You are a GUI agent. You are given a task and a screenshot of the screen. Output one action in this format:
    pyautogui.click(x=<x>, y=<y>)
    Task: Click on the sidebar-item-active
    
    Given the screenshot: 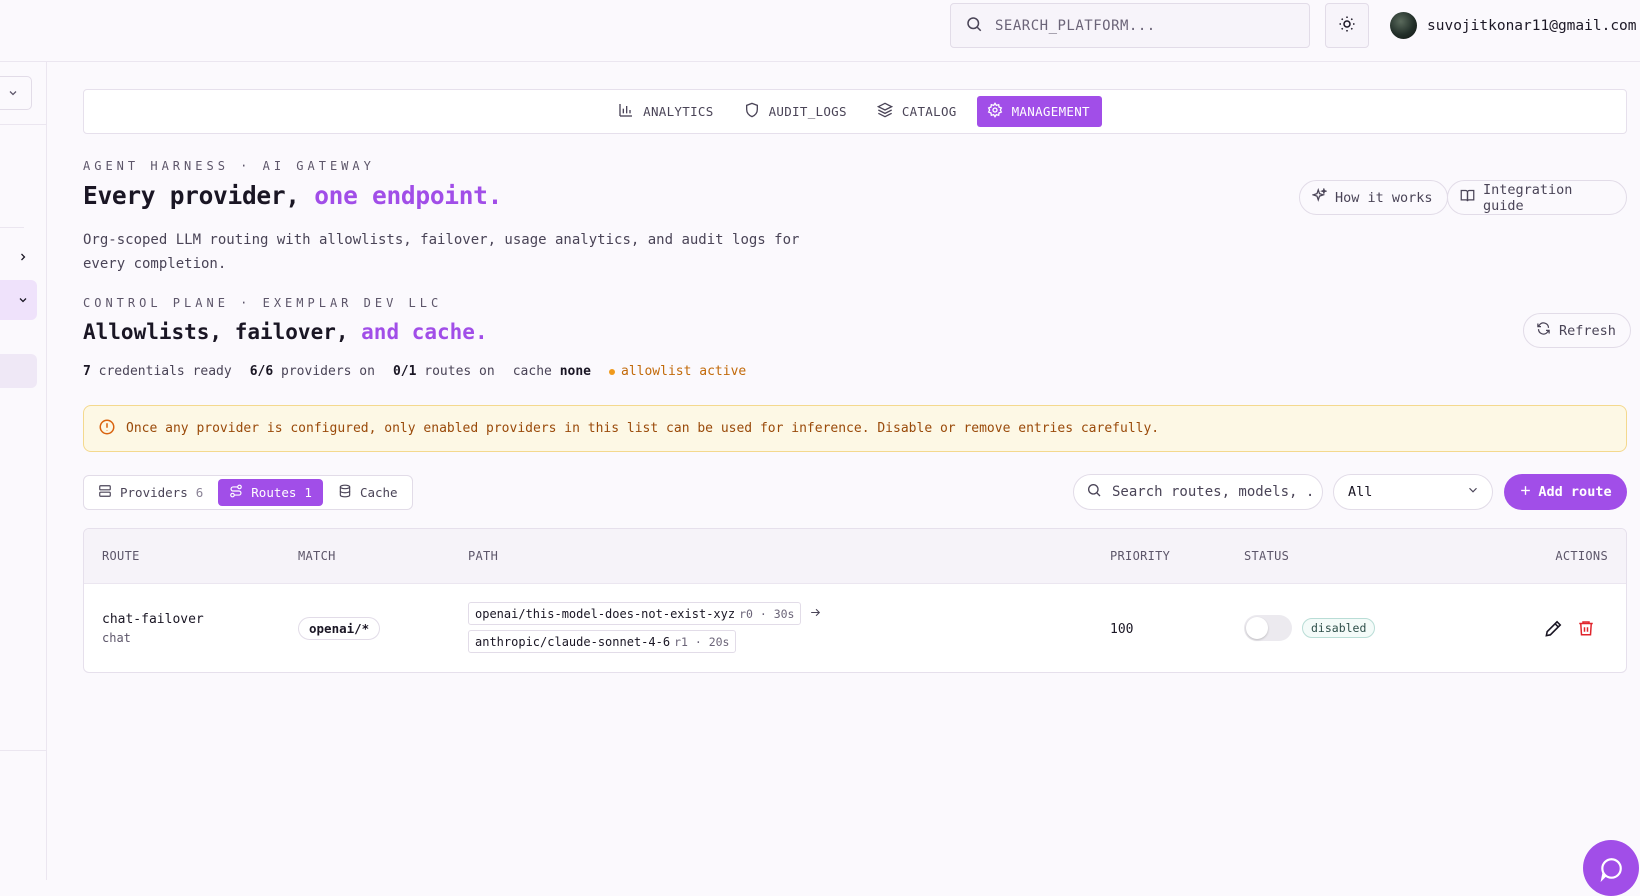 What is the action you would take?
    pyautogui.click(x=18, y=300)
    